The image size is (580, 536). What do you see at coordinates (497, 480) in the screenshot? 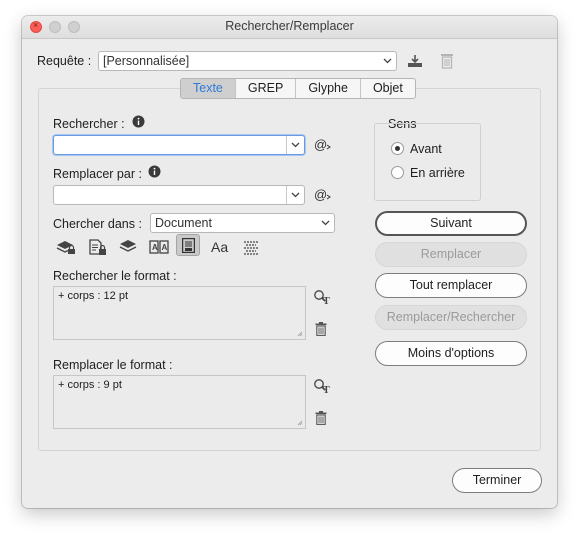
I see `done-button: Terminer` at bounding box center [497, 480].